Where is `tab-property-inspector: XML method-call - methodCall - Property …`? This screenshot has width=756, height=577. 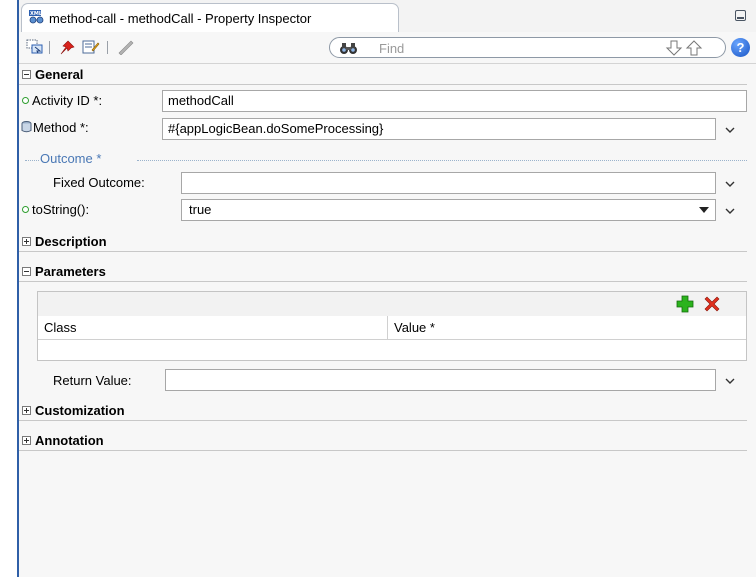
tab-property-inspector: XML method-call - methodCall - Property … is located at coordinates (210, 17).